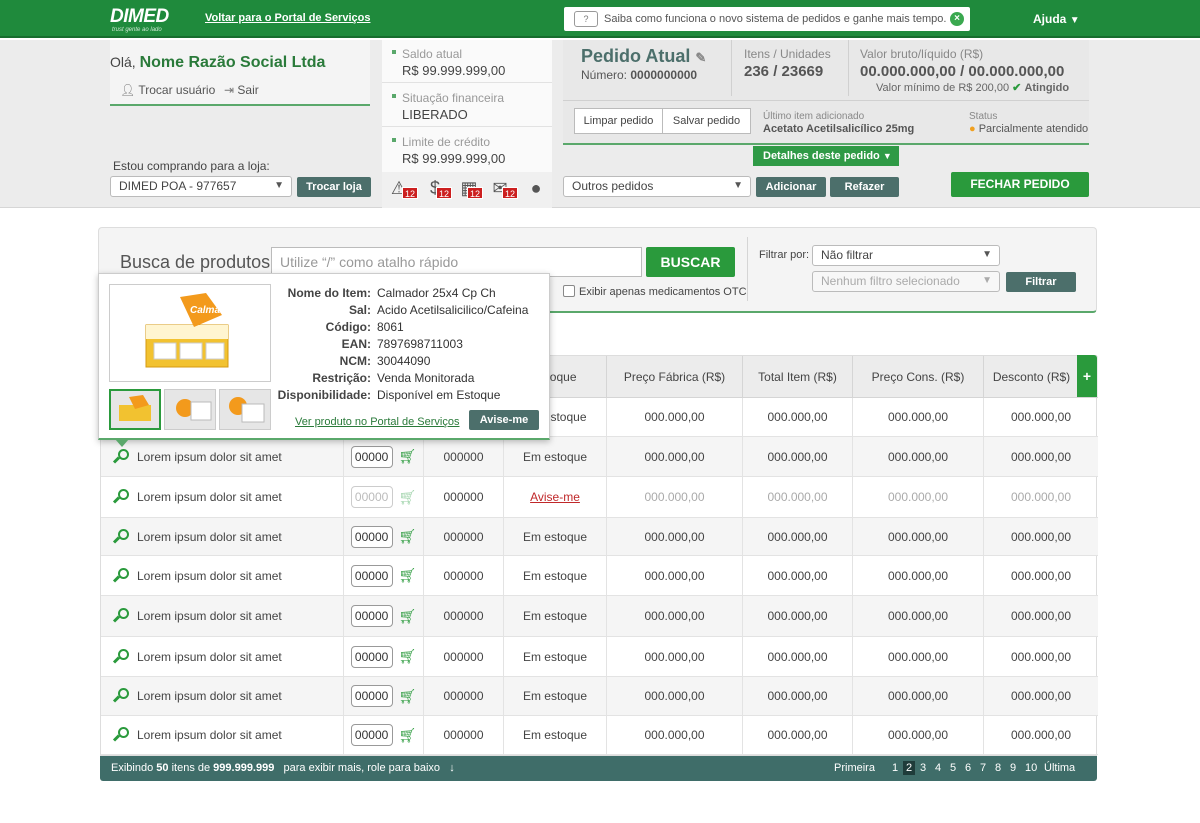  I want to click on other-orders-select: Outros pedidos ▼, so click(657, 186).